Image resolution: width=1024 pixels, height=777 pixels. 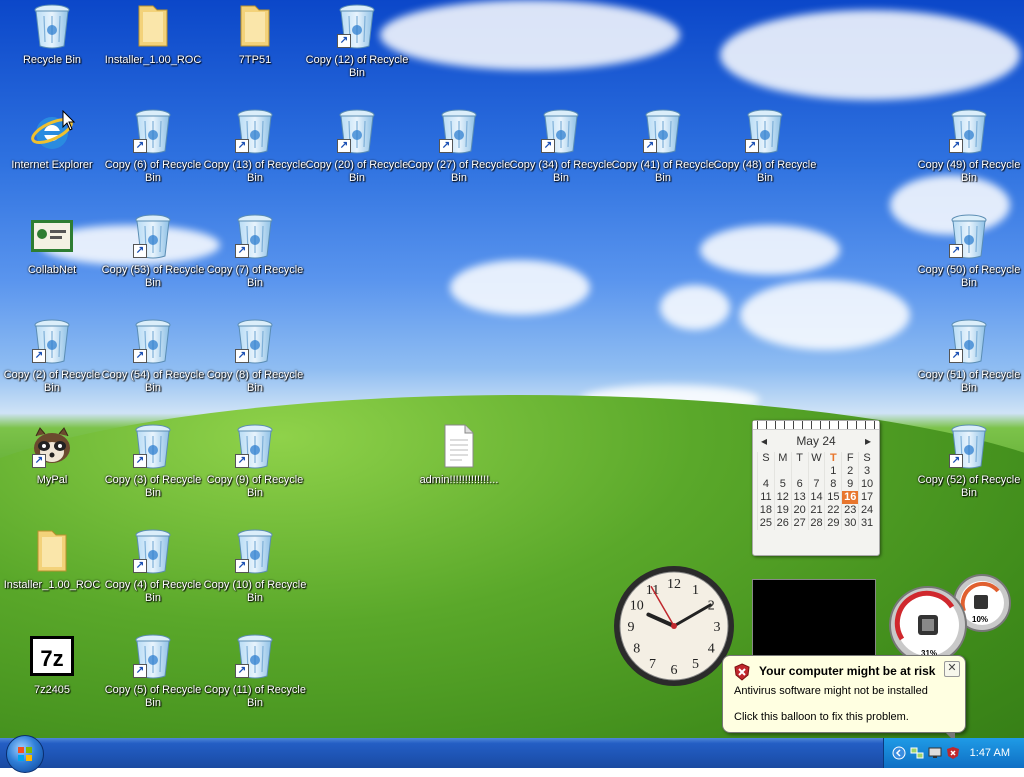 I want to click on balloon-close-button: ✕, so click(x=952, y=669).